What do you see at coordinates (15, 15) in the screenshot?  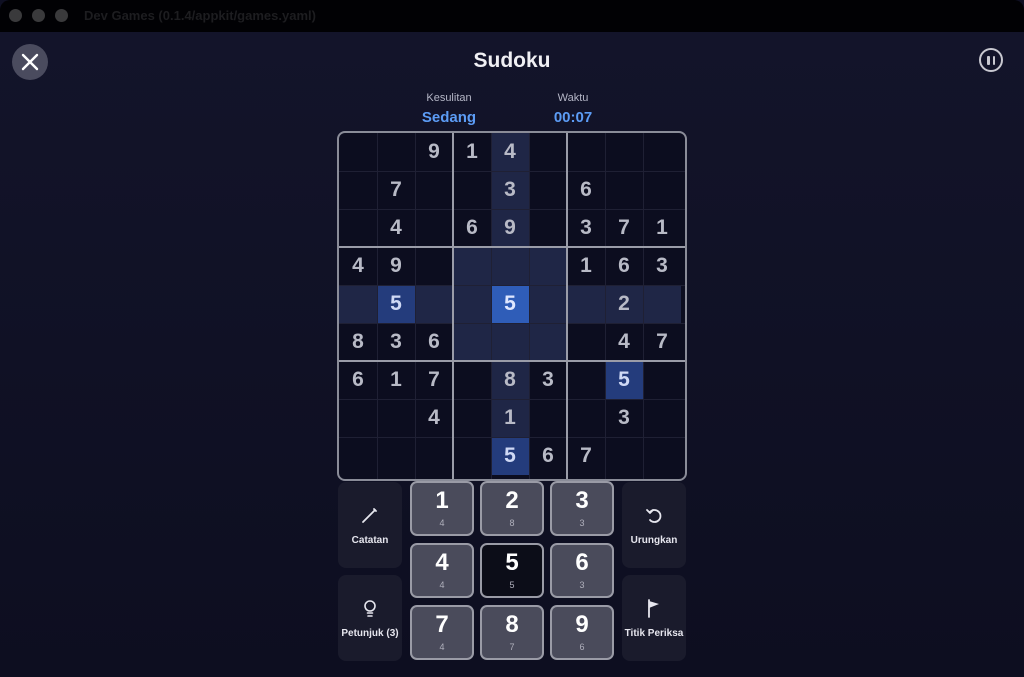 I see `window-close-control` at bounding box center [15, 15].